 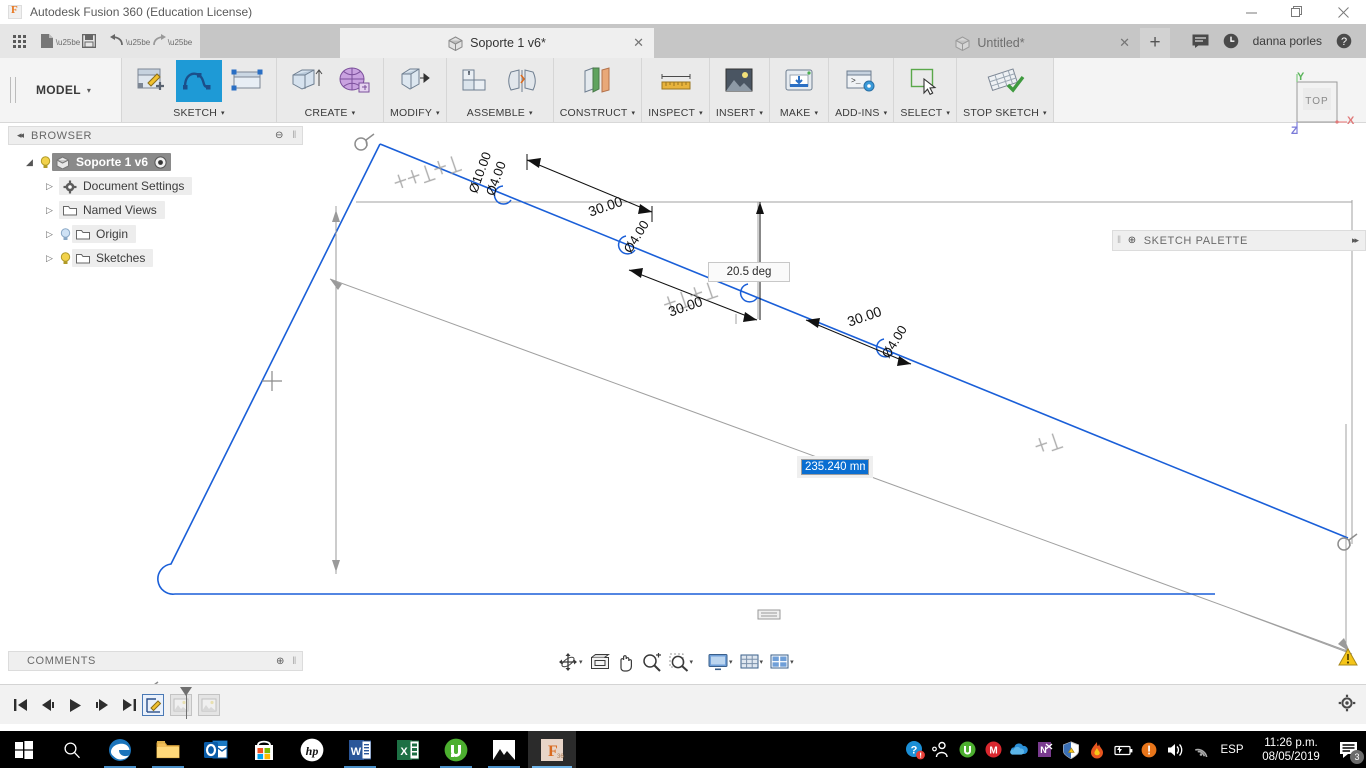 What do you see at coordinates (354, 81) in the screenshot?
I see `mesh-icon` at bounding box center [354, 81].